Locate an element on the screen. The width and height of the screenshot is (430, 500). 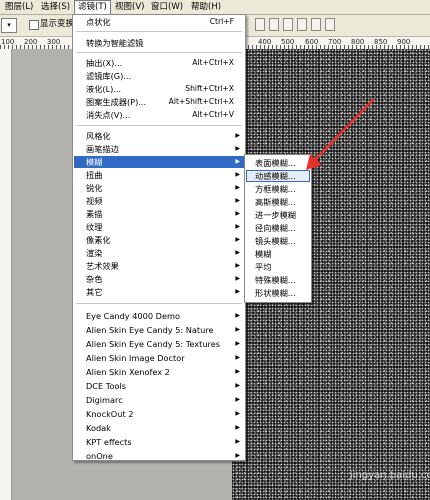
menu-view: 视图(V) is located at coordinates (129, 7).